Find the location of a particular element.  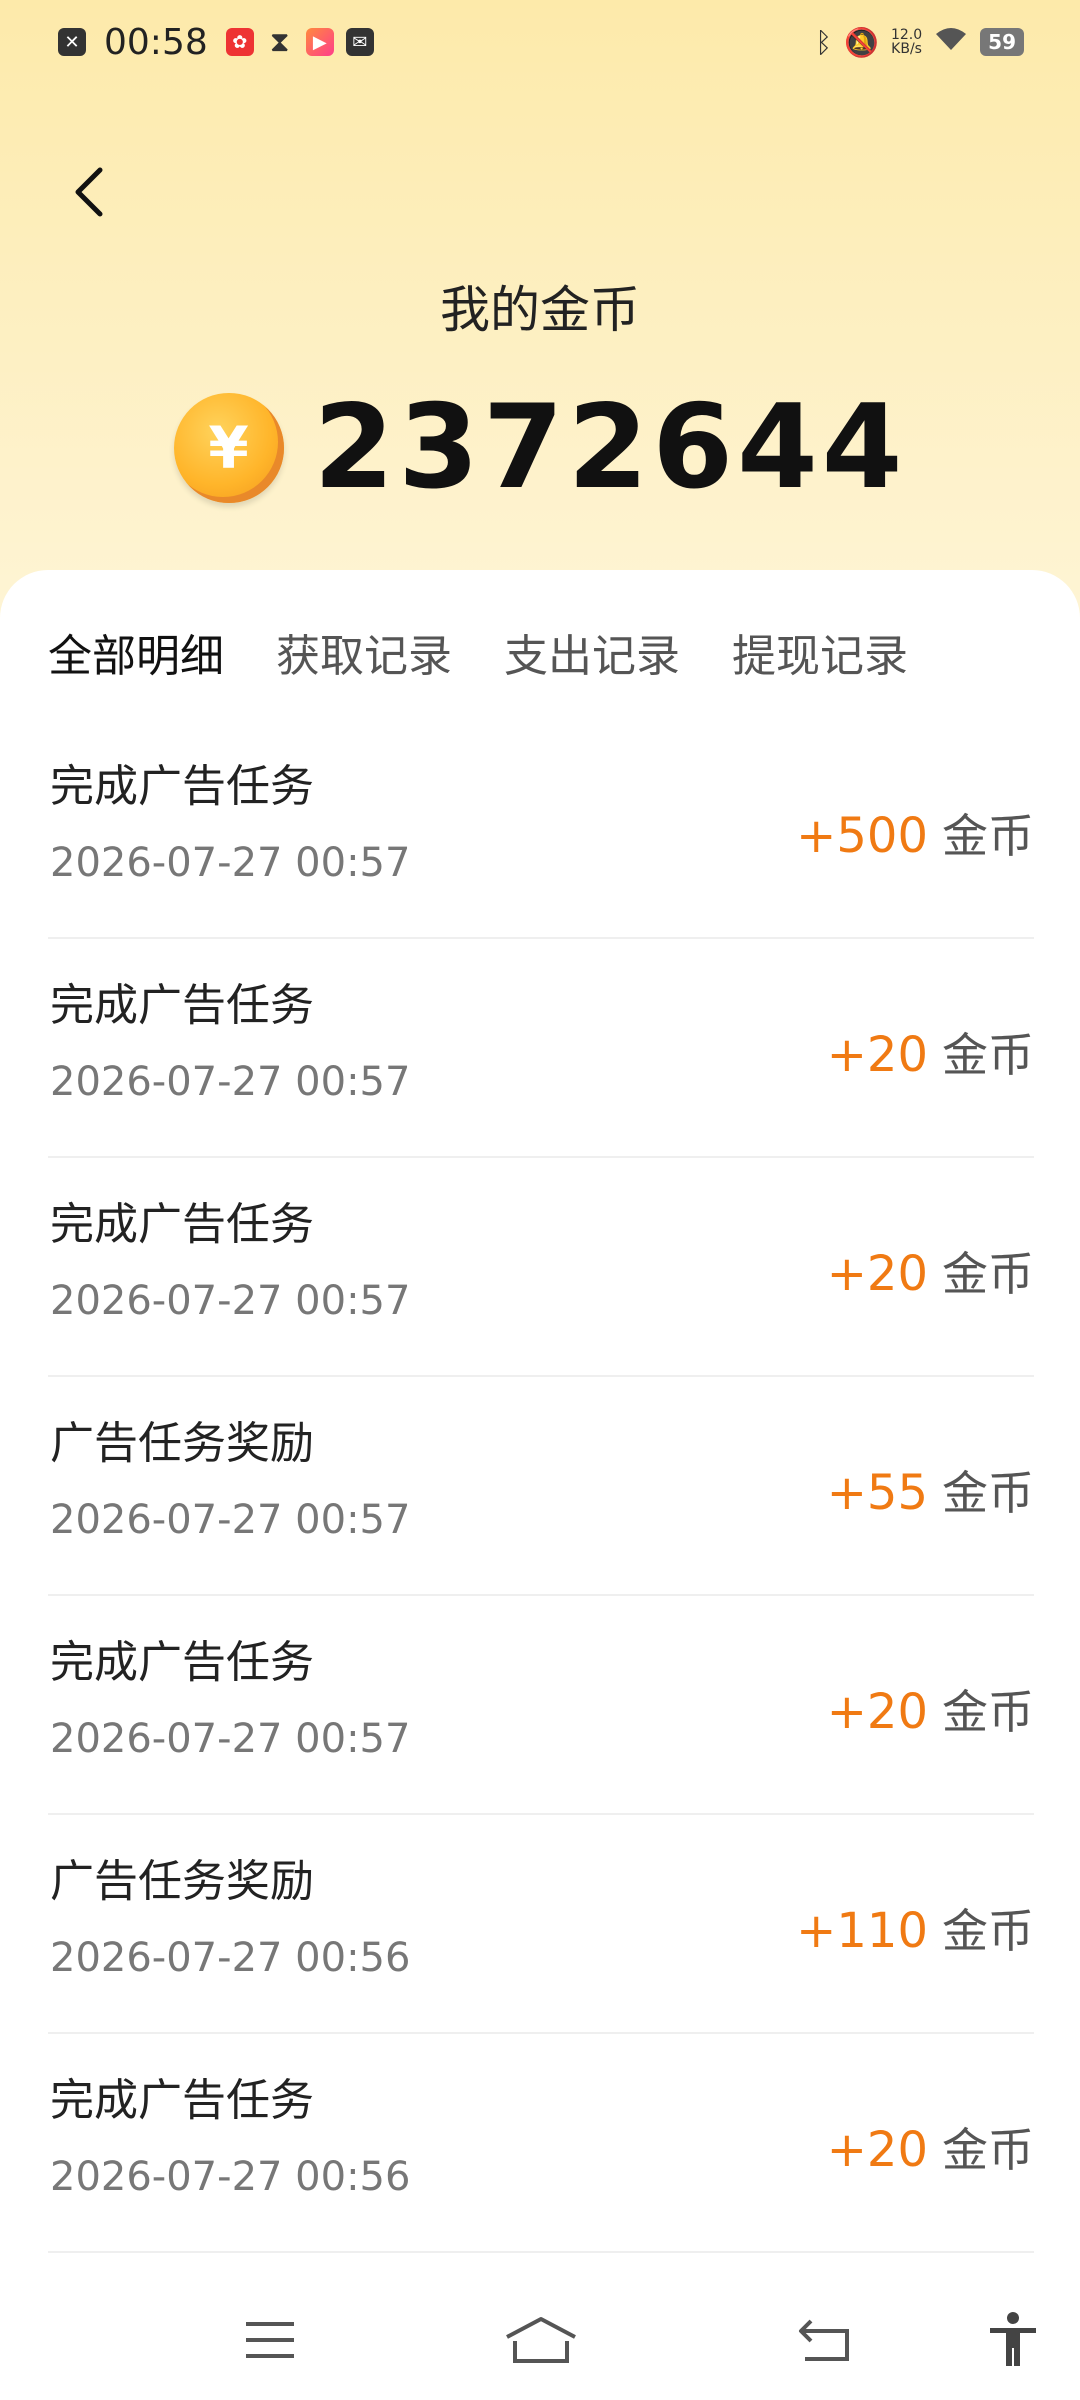

status-time: 00:58 is located at coordinates (156, 42).